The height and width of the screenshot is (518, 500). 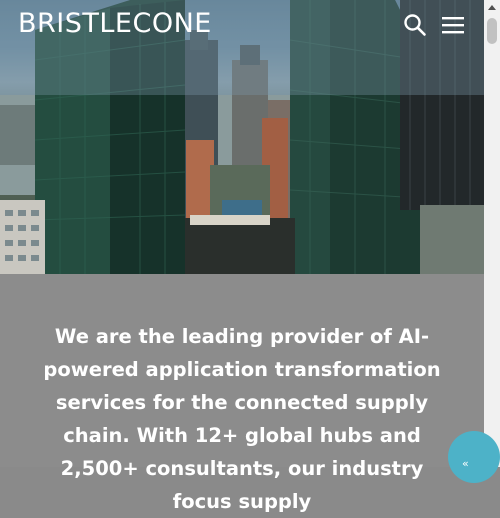 What do you see at coordinates (492, 31) in the screenshot?
I see `scrollbar-thumb` at bounding box center [492, 31].